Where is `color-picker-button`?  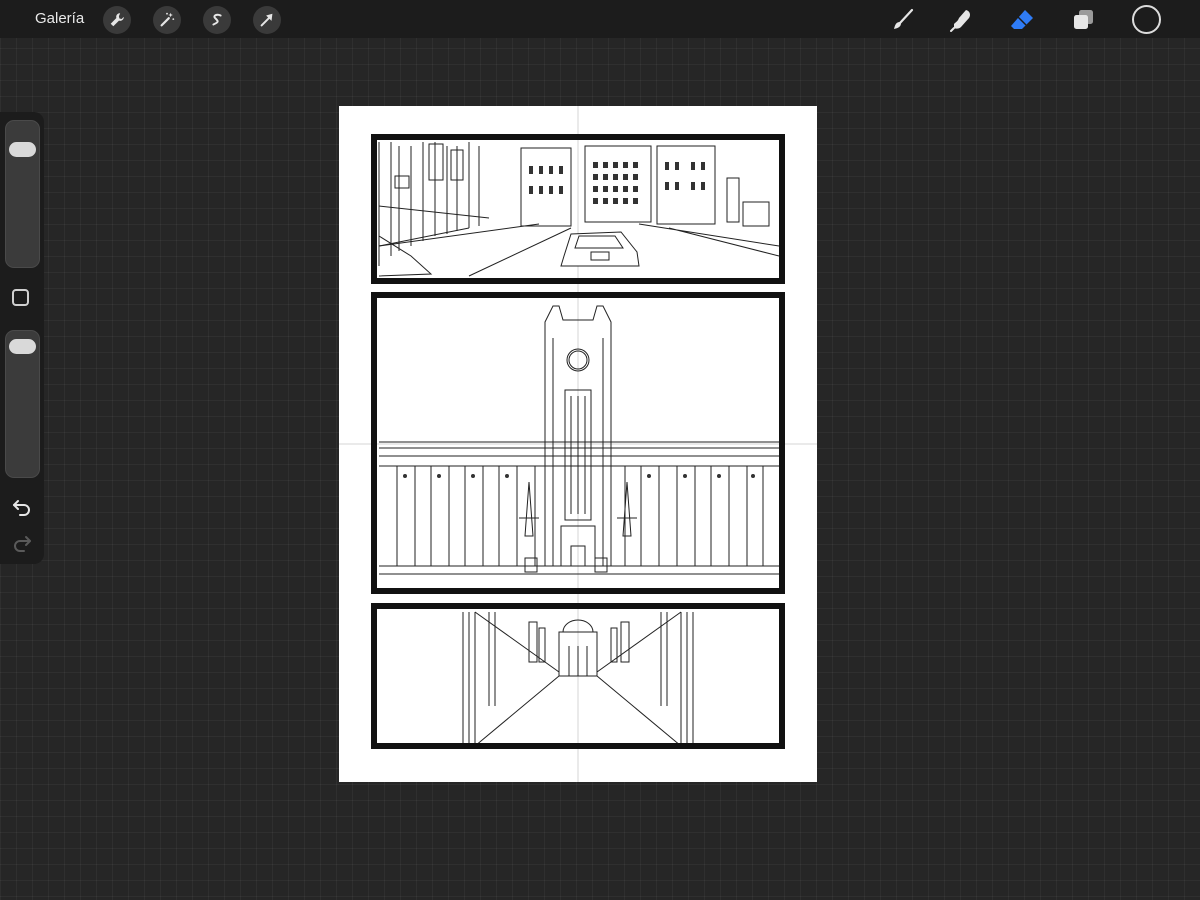 color-picker-button is located at coordinates (1146, 19).